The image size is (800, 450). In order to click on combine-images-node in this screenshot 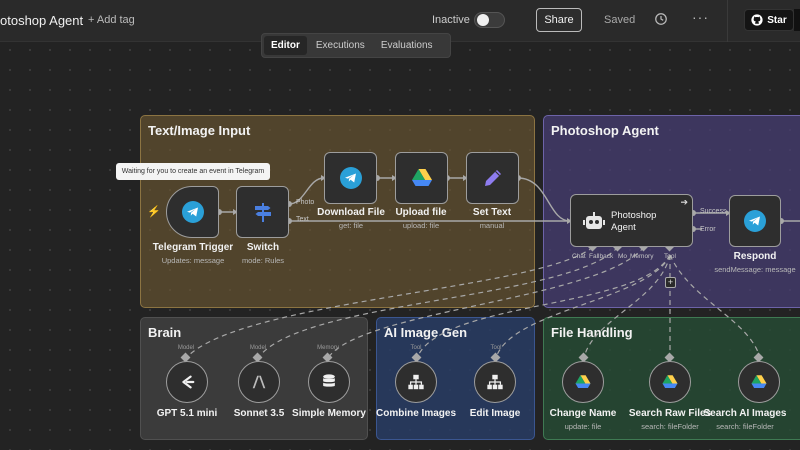, I will do `click(416, 382)`.